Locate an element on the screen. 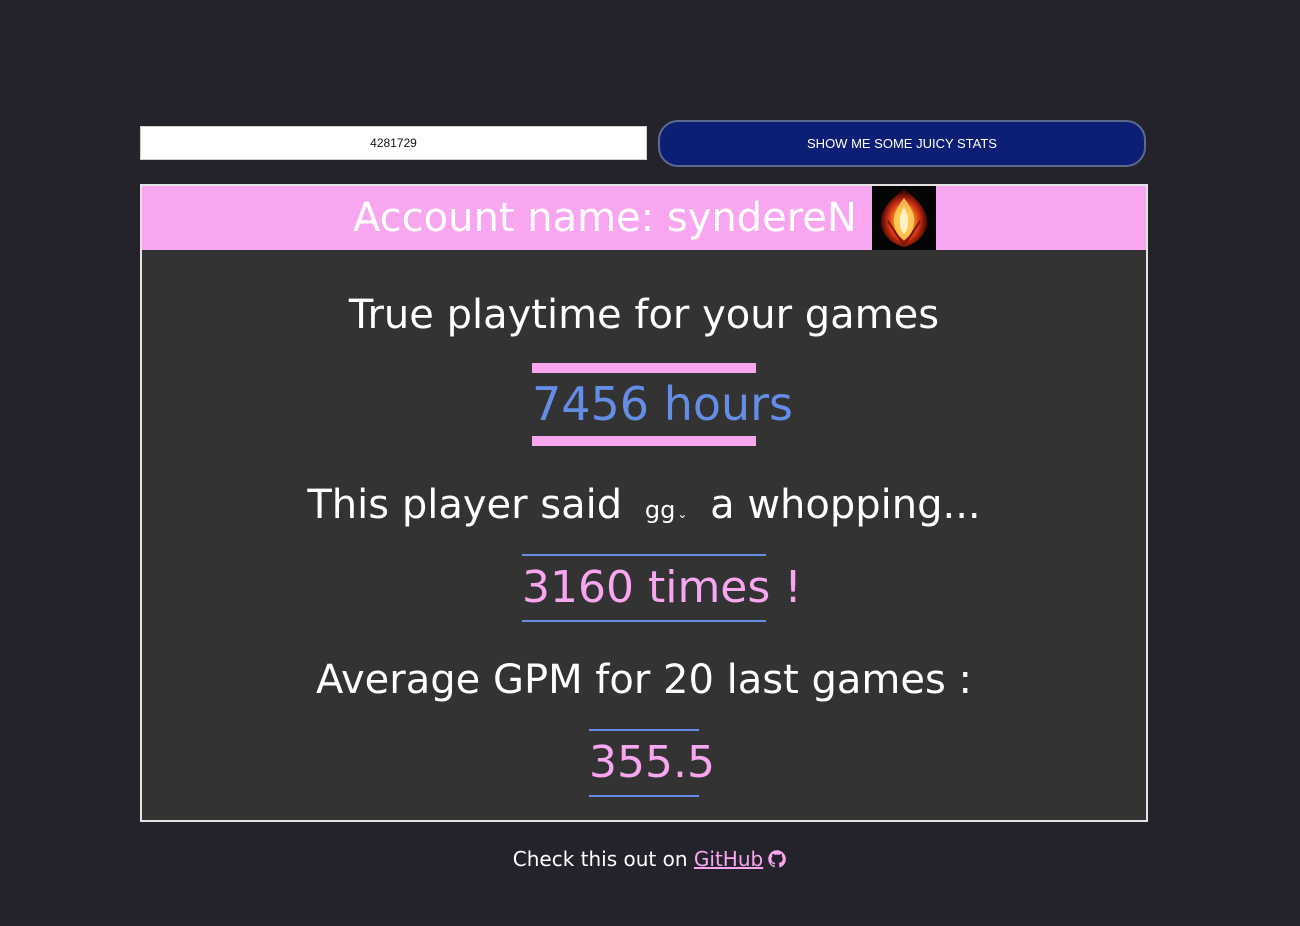 This screenshot has height=926, width=1300. search-row: SHOW ME SOME JUICY STATS is located at coordinates (643, 143).